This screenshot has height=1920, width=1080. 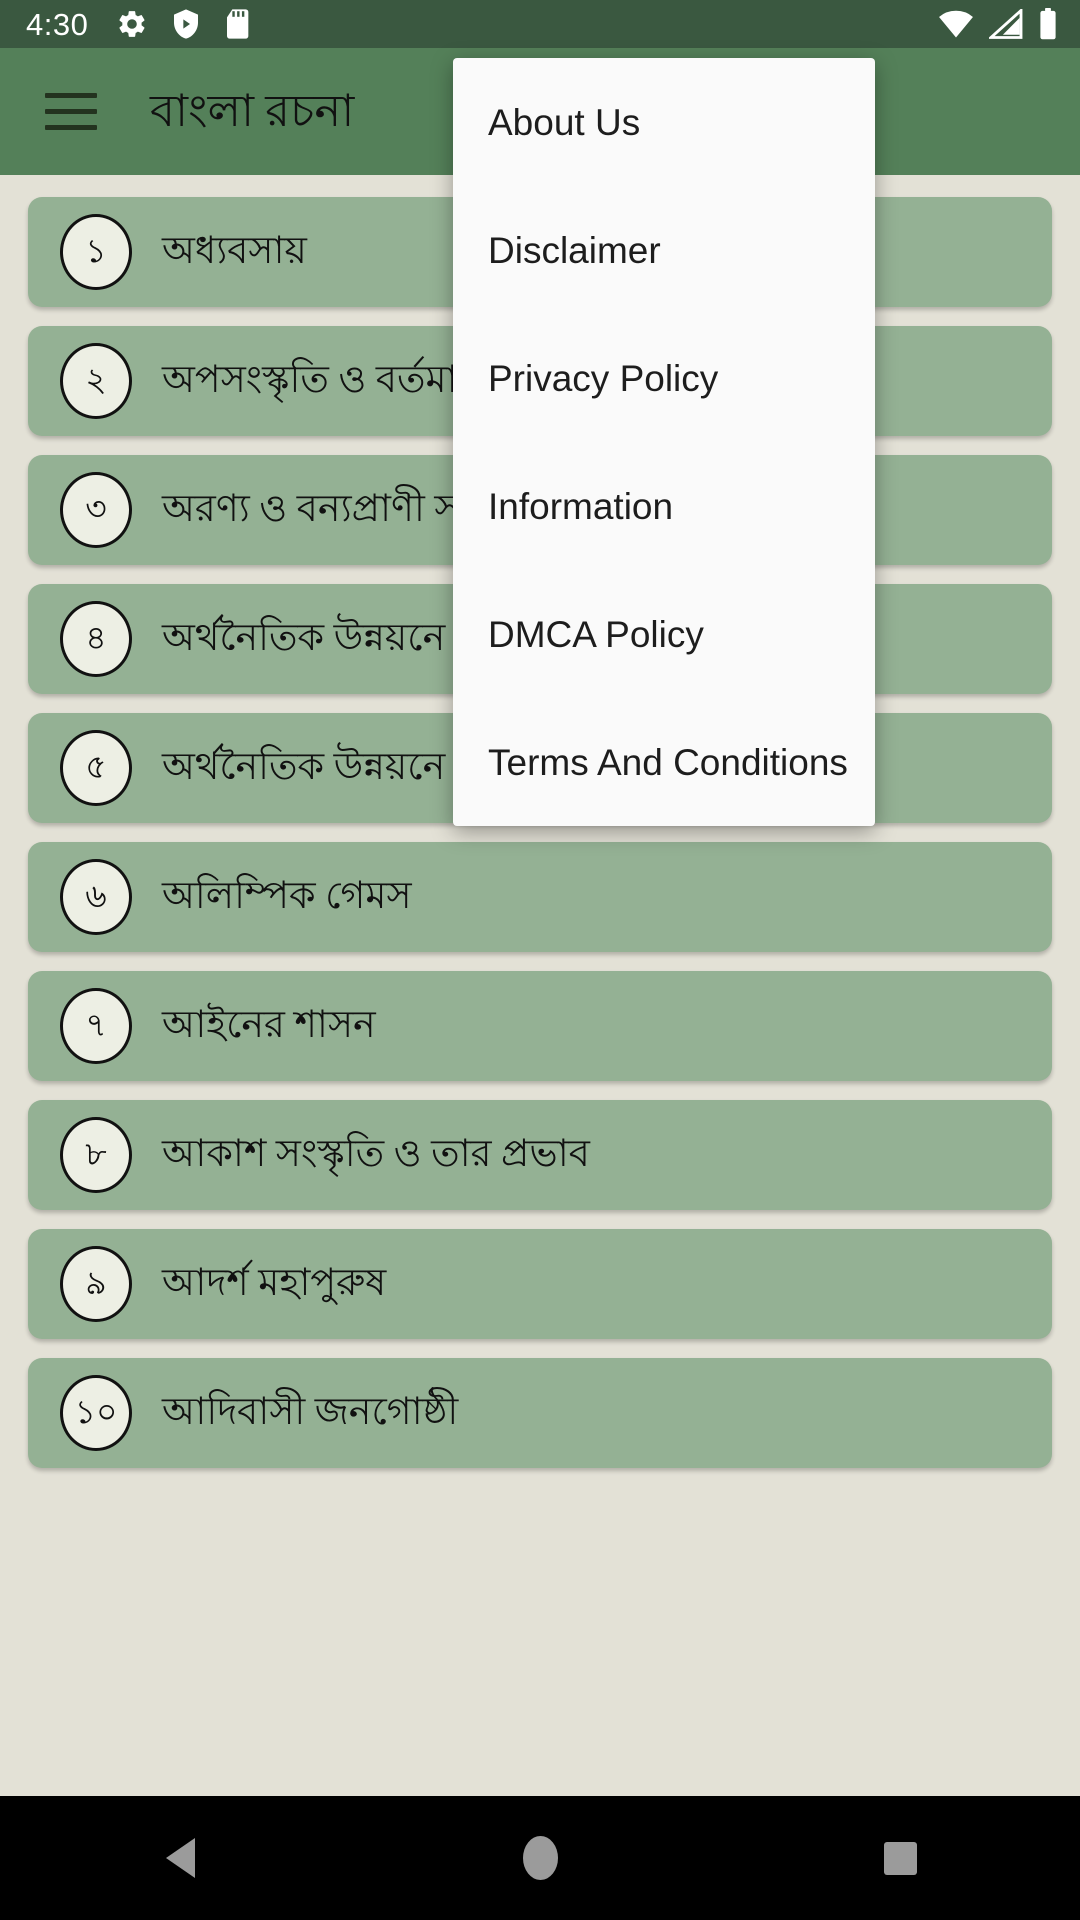 What do you see at coordinates (57, 24) in the screenshot?
I see `status-clock: 4:30` at bounding box center [57, 24].